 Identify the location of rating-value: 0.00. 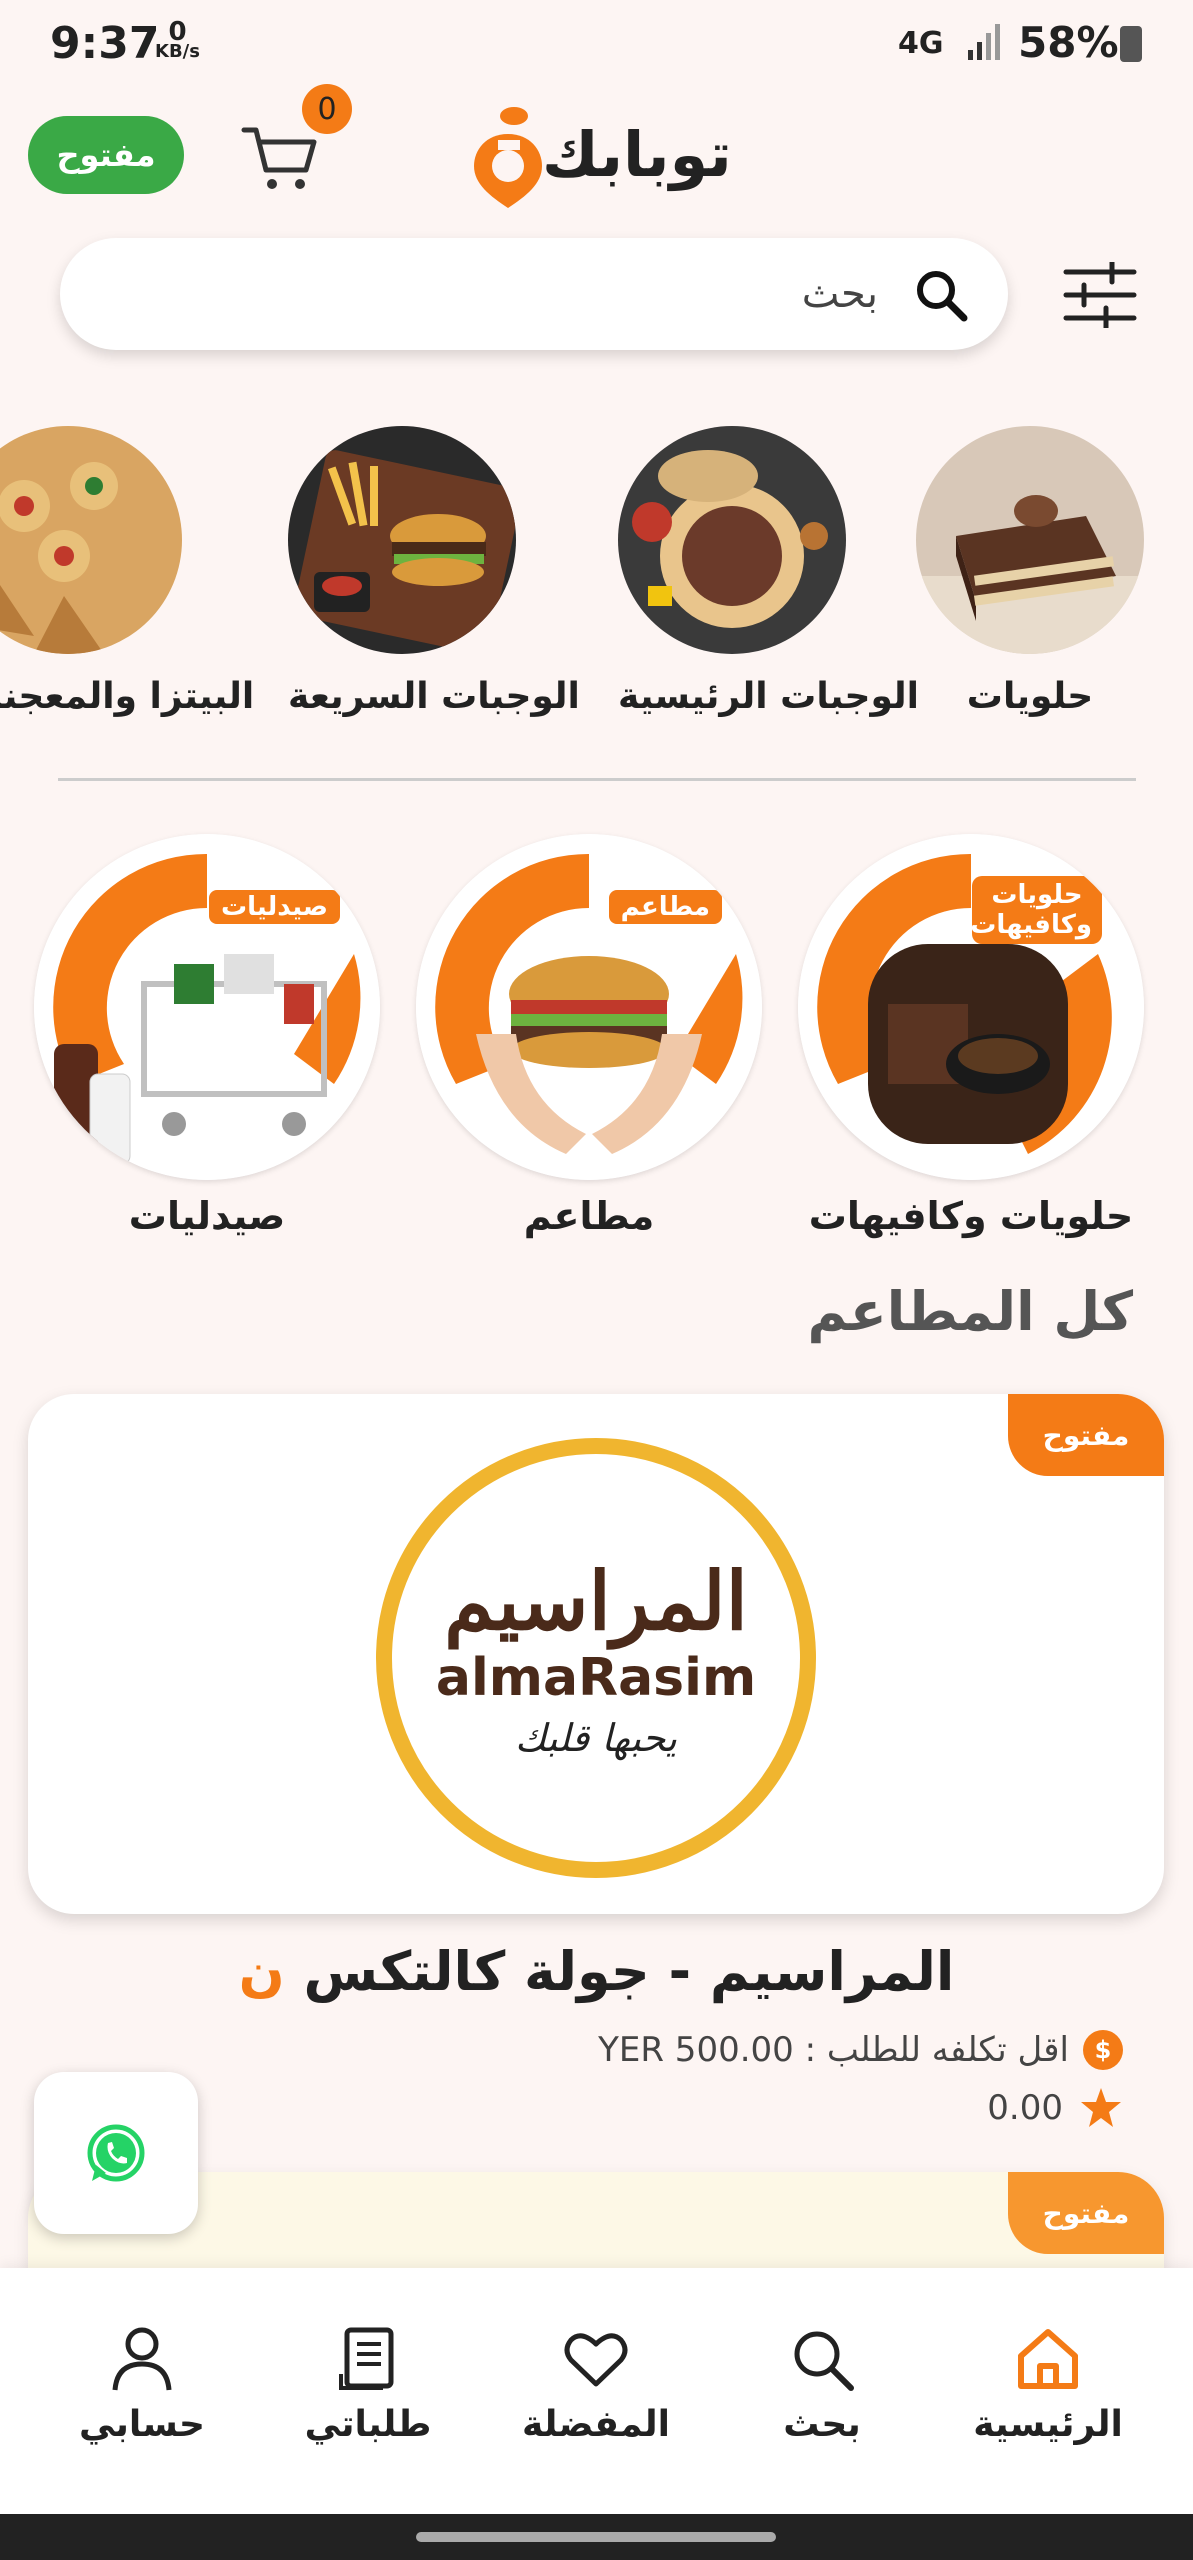
(1025, 2108).